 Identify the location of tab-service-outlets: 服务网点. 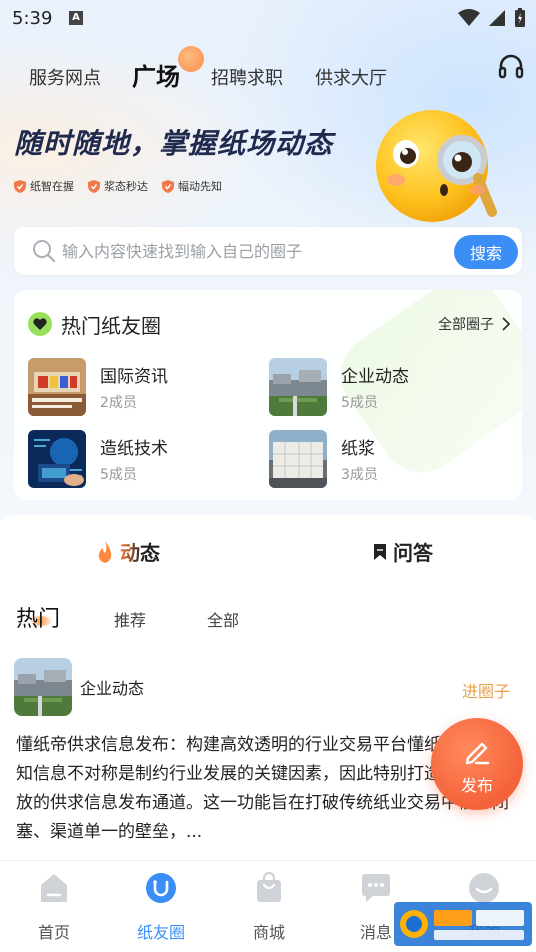
(65, 77).